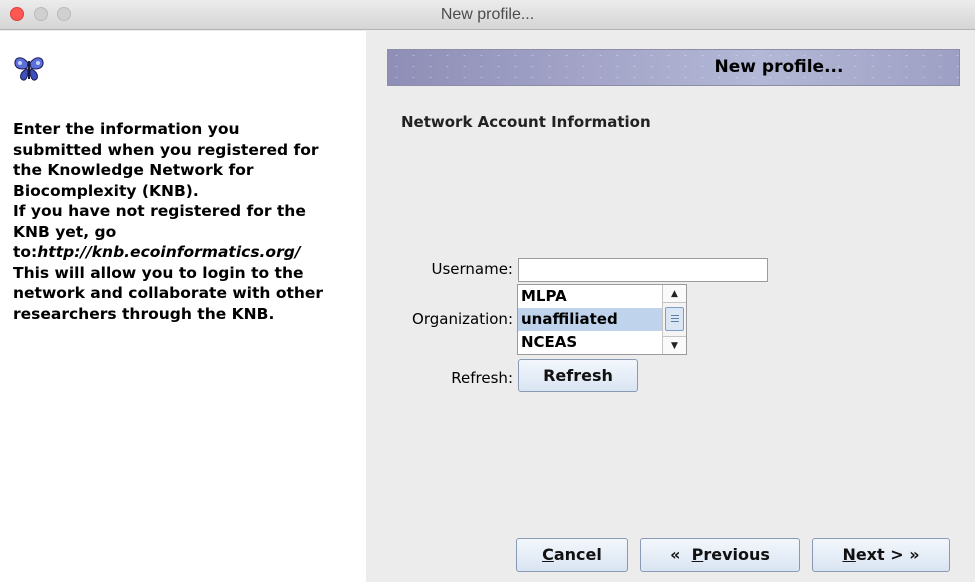 The height and width of the screenshot is (582, 975). Describe the element at coordinates (577, 554) in the screenshot. I see `cancel-label: ancel` at that location.